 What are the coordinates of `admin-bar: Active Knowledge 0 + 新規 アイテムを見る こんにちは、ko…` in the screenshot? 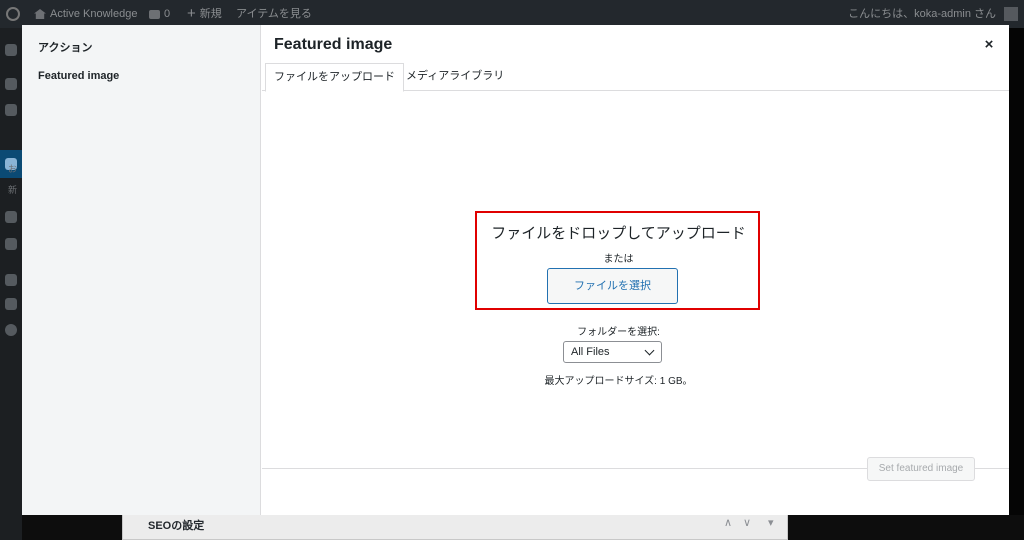 It's located at (512, 14).